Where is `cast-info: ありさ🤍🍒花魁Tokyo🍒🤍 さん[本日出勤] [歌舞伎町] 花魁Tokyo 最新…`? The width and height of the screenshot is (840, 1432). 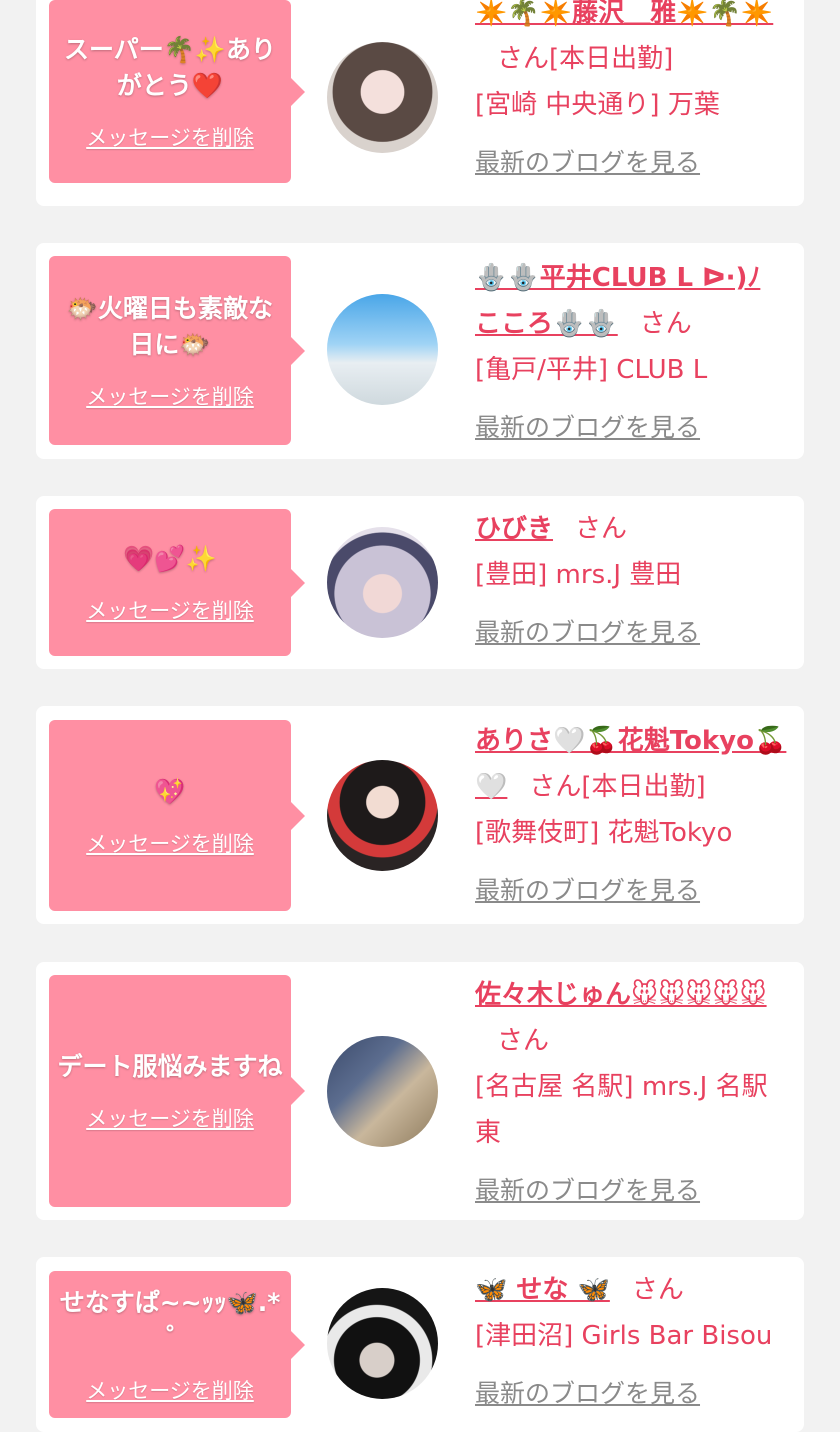 cast-info: ありさ🤍🍒花魁Tokyo🍒🤍 さん[本日出勤] [歌舞伎町] 花魁Tokyo 最新… is located at coordinates (634, 816).